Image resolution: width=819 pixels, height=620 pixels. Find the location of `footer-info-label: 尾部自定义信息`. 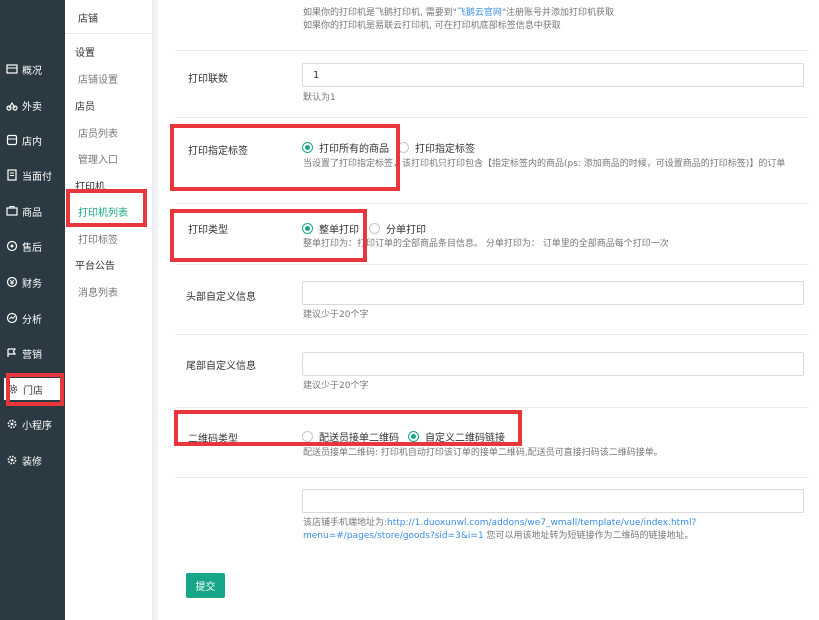

footer-info-label: 尾部自定义信息 is located at coordinates (221, 366).